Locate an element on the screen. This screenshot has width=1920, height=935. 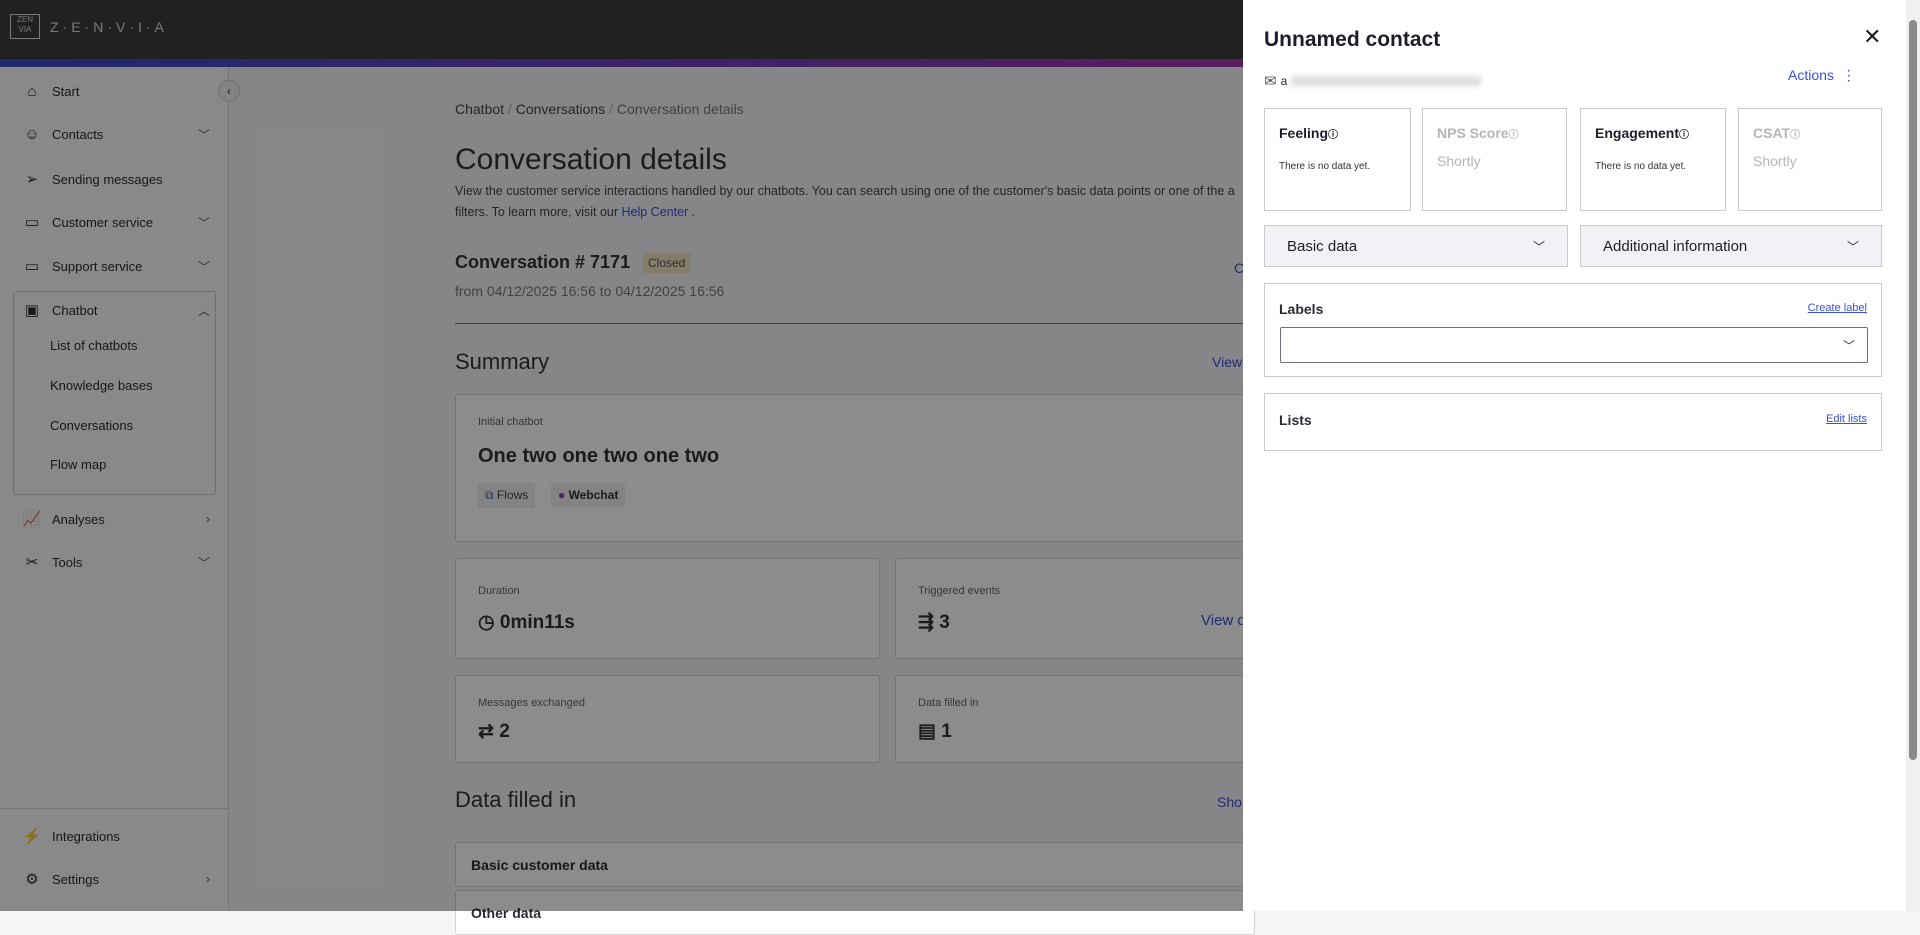
mail-icon: ✉ is located at coordinates (1270, 81).